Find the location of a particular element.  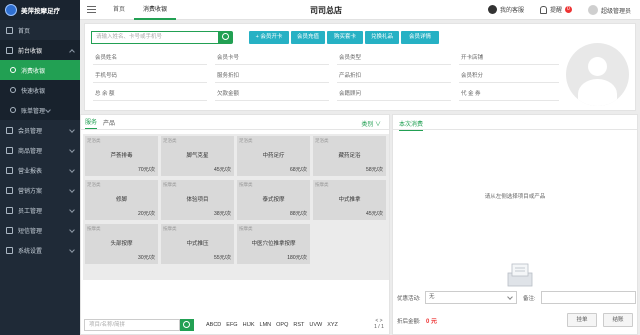

letter-filter-abcd: ABCD is located at coordinates (213, 325).